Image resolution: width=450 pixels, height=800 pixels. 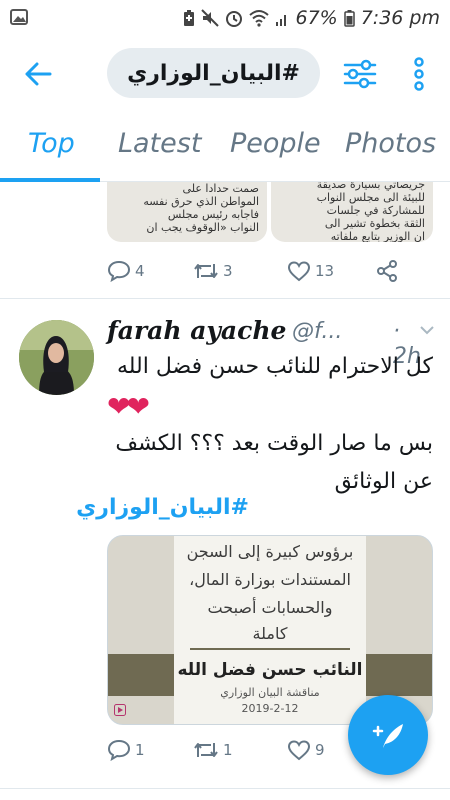 What do you see at coordinates (228, 271) in the screenshot?
I see `retweet-count: 3` at bounding box center [228, 271].